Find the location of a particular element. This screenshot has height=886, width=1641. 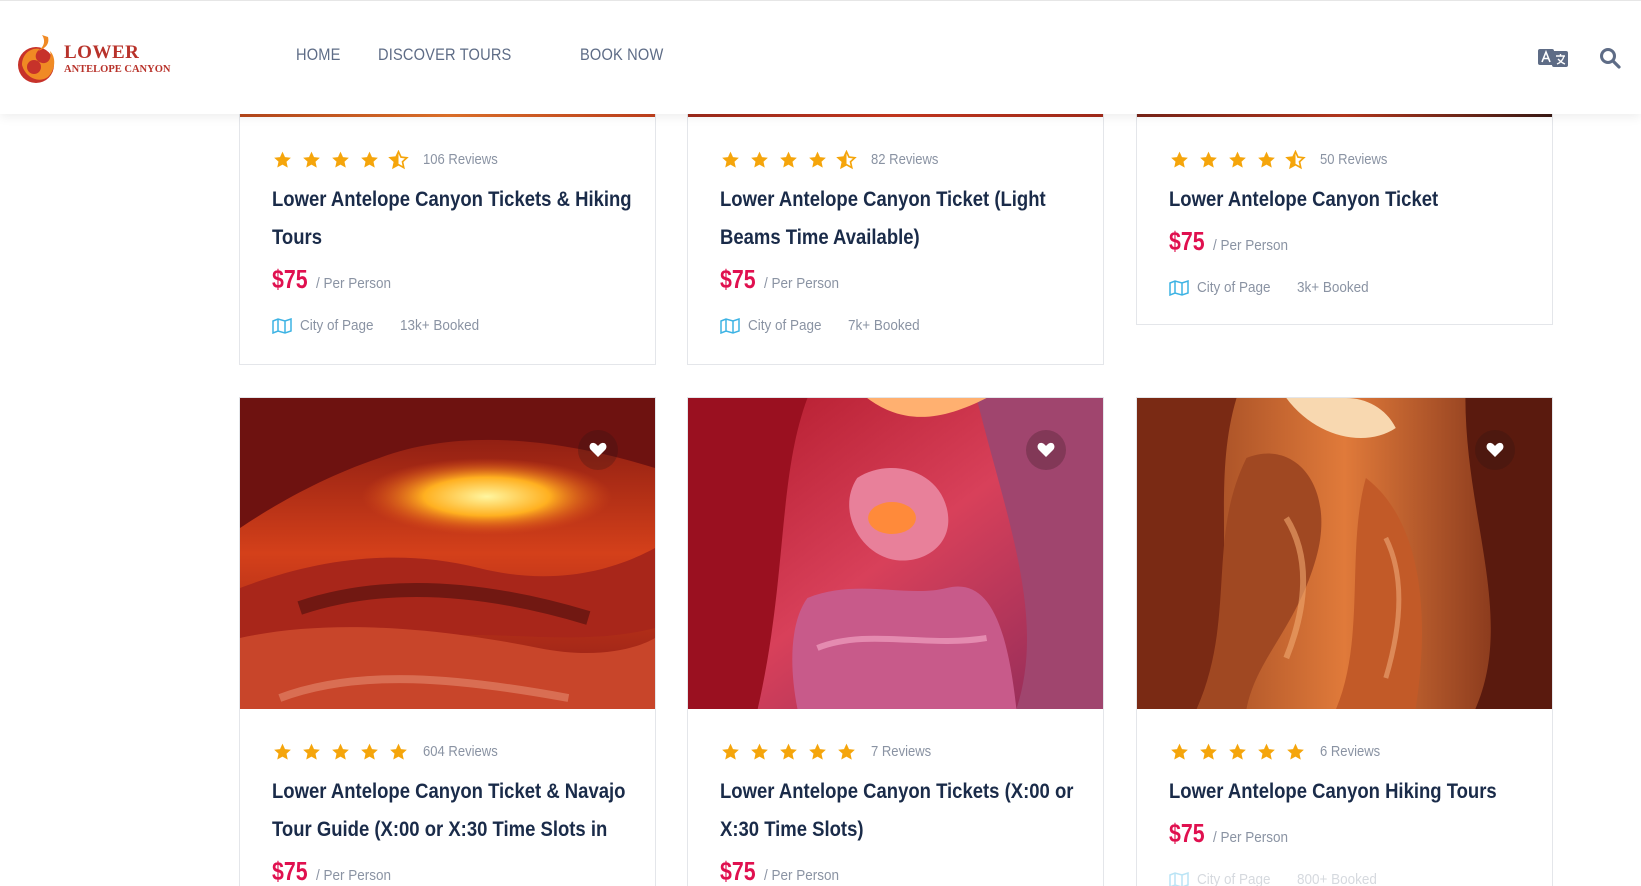

booked-count: 13k+ Booked is located at coordinates (440, 325).